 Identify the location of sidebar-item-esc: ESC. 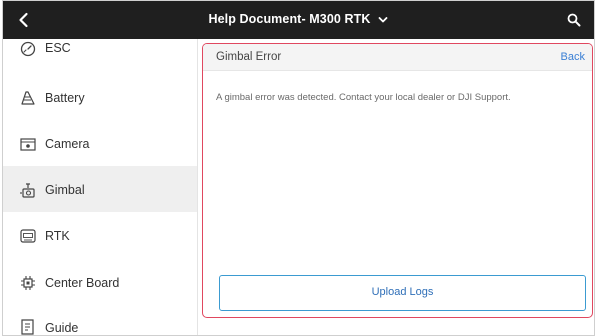
(100, 55).